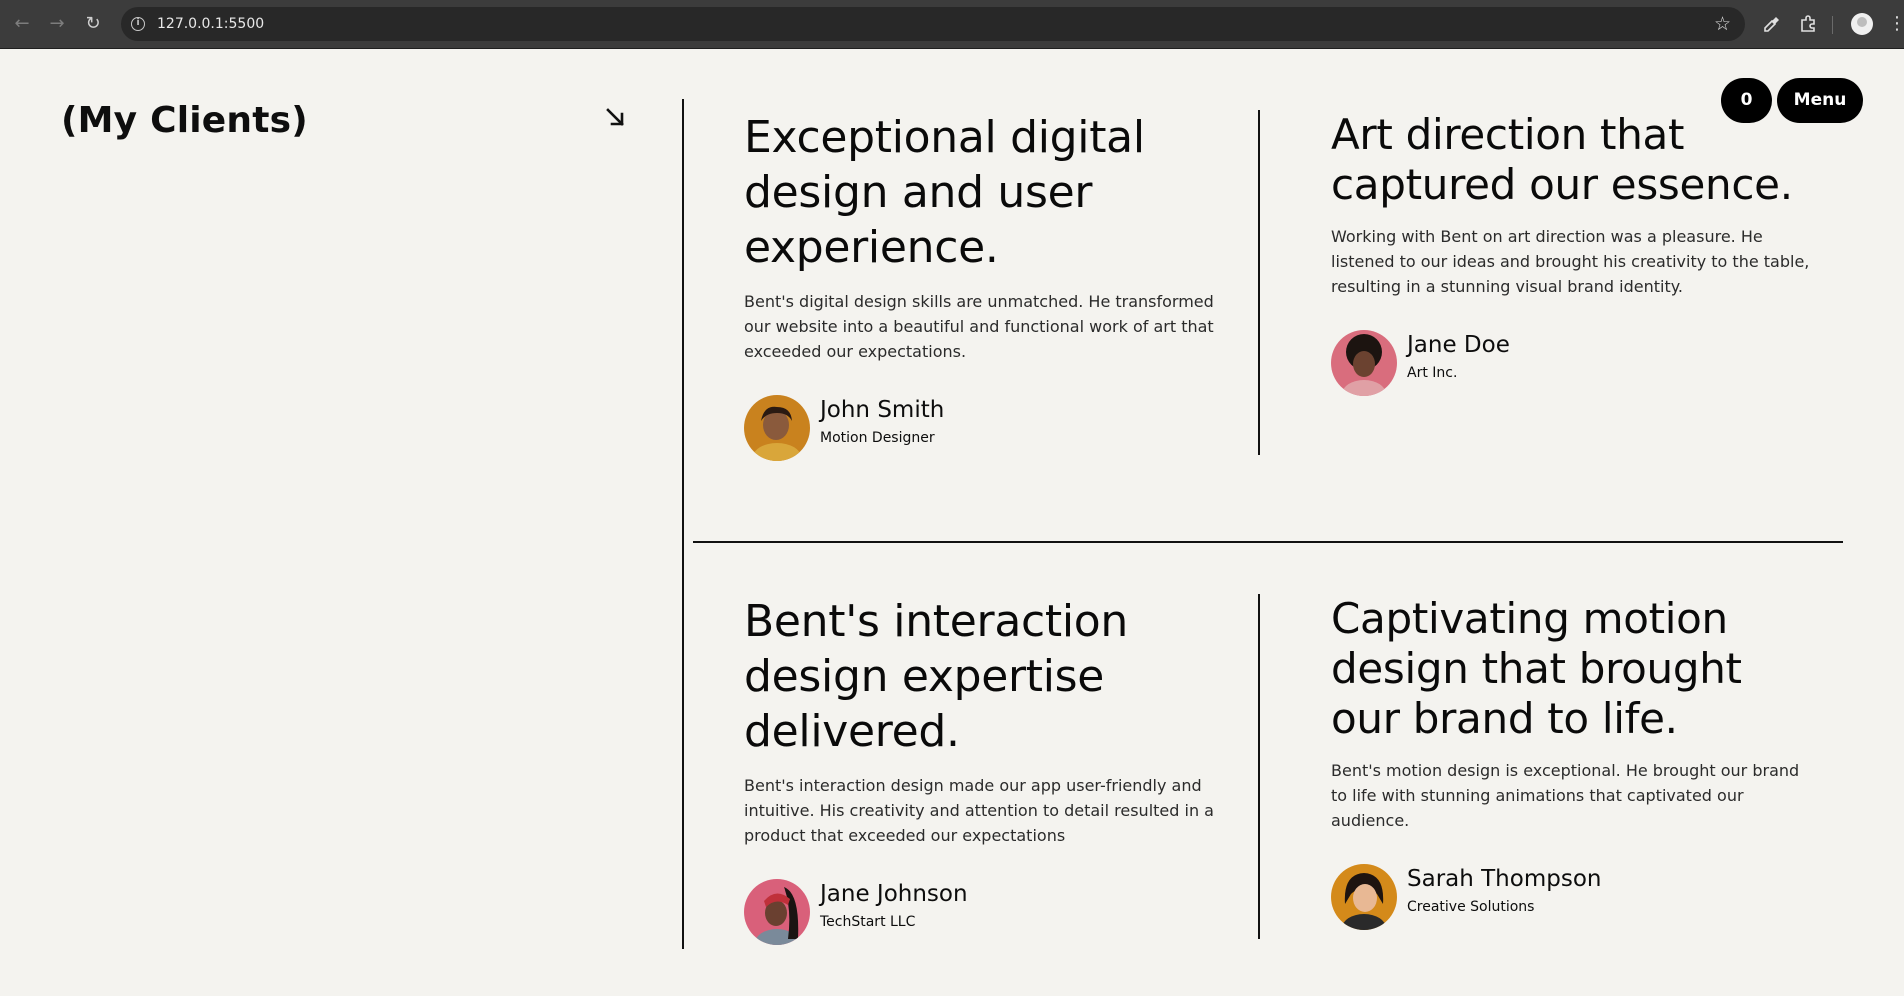  Describe the element at coordinates (1722, 24) in the screenshot. I see `star-icon: ☆` at that location.